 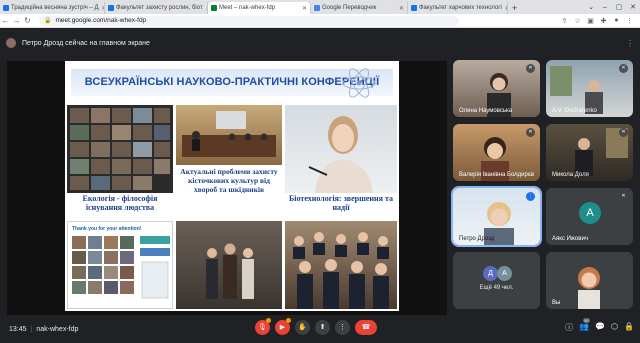 I want to click on mic-toggle-button: 🎙, so click(x=263, y=326).